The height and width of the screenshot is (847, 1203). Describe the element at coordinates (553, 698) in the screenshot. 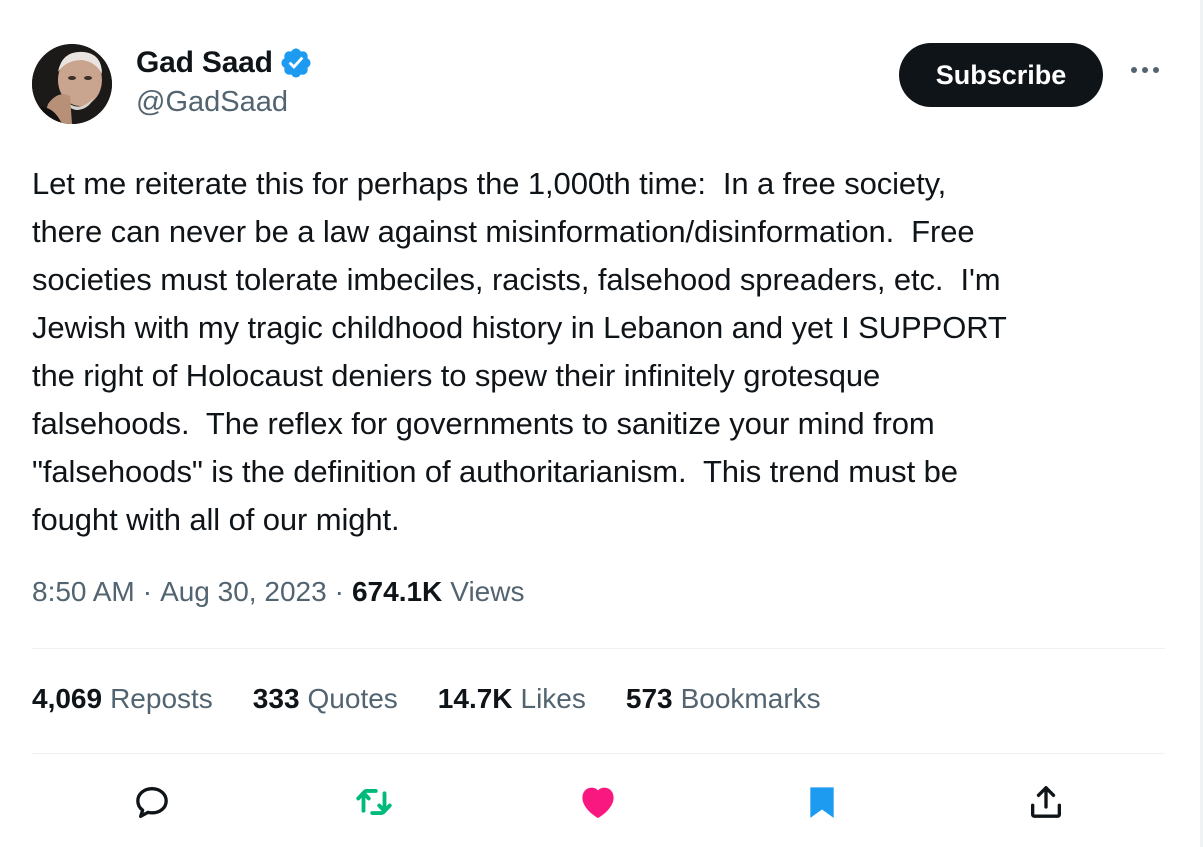

I see `likes-label: Likes` at that location.